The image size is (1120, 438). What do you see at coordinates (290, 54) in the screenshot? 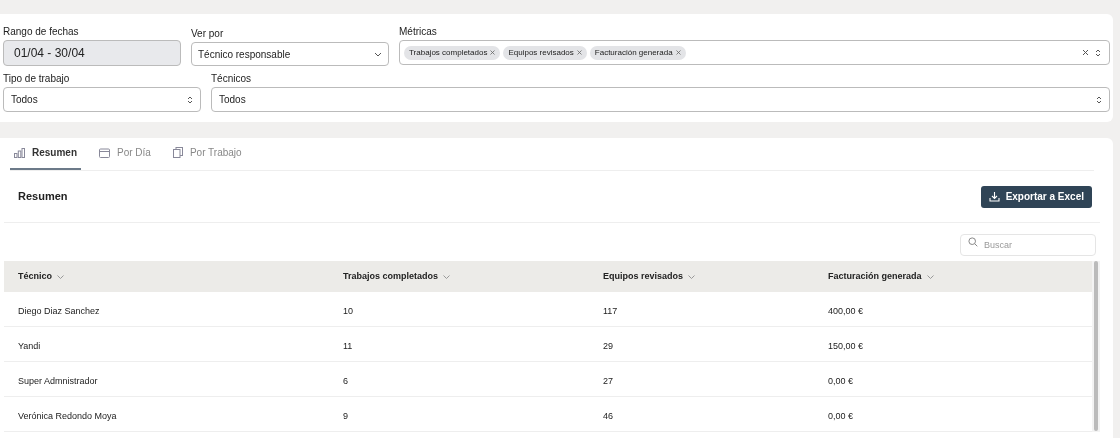
I see `view-by-dropdown: Técnico responsable` at bounding box center [290, 54].